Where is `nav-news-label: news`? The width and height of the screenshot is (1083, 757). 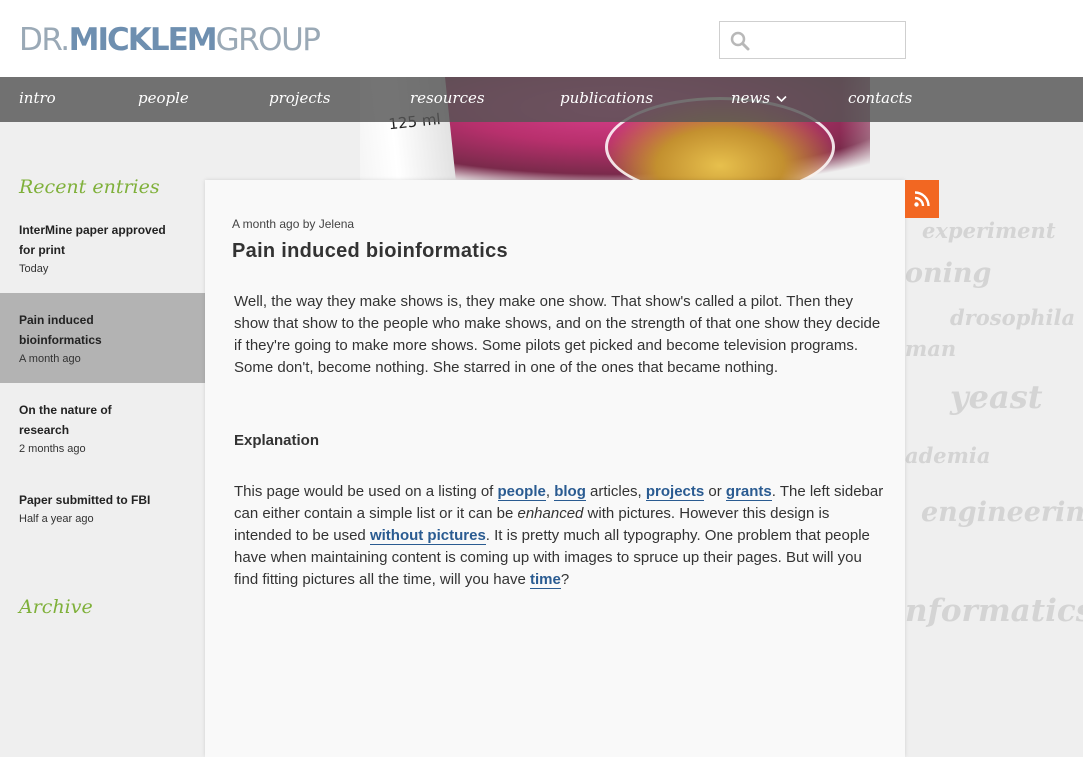
nav-news-label: news is located at coordinates (751, 98).